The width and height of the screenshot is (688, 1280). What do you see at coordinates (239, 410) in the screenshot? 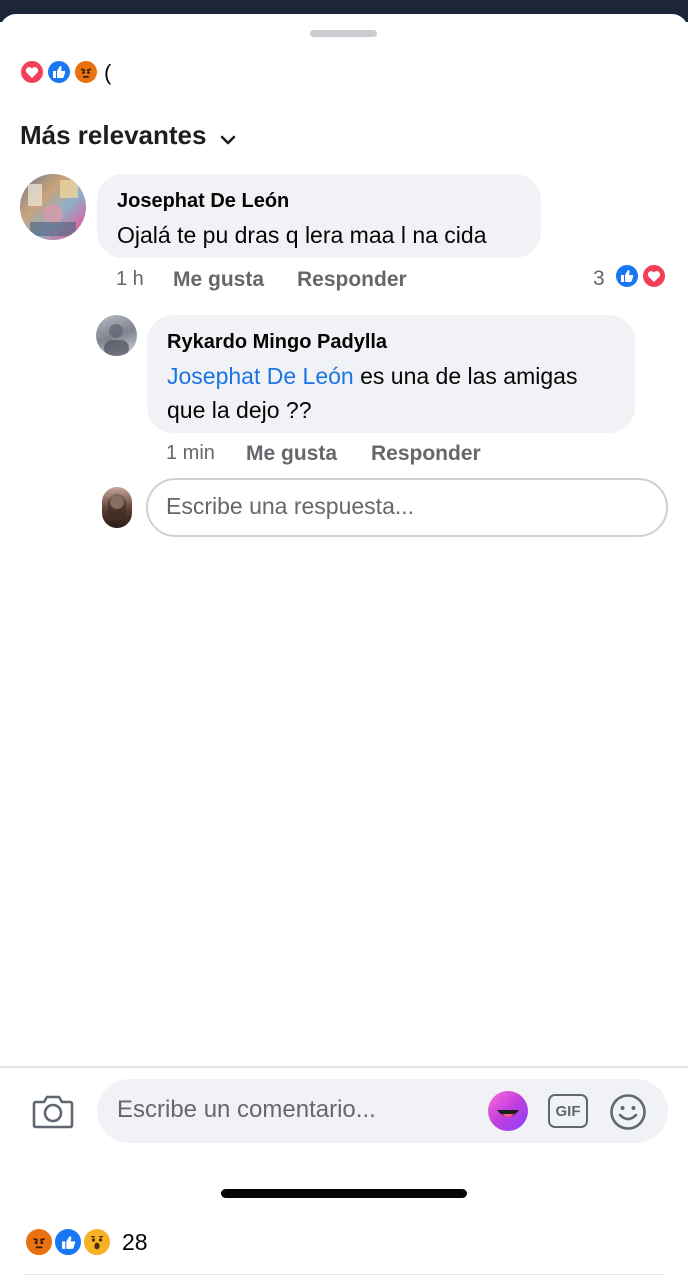
I see `reply-text-line2: que la dejo ??` at bounding box center [239, 410].